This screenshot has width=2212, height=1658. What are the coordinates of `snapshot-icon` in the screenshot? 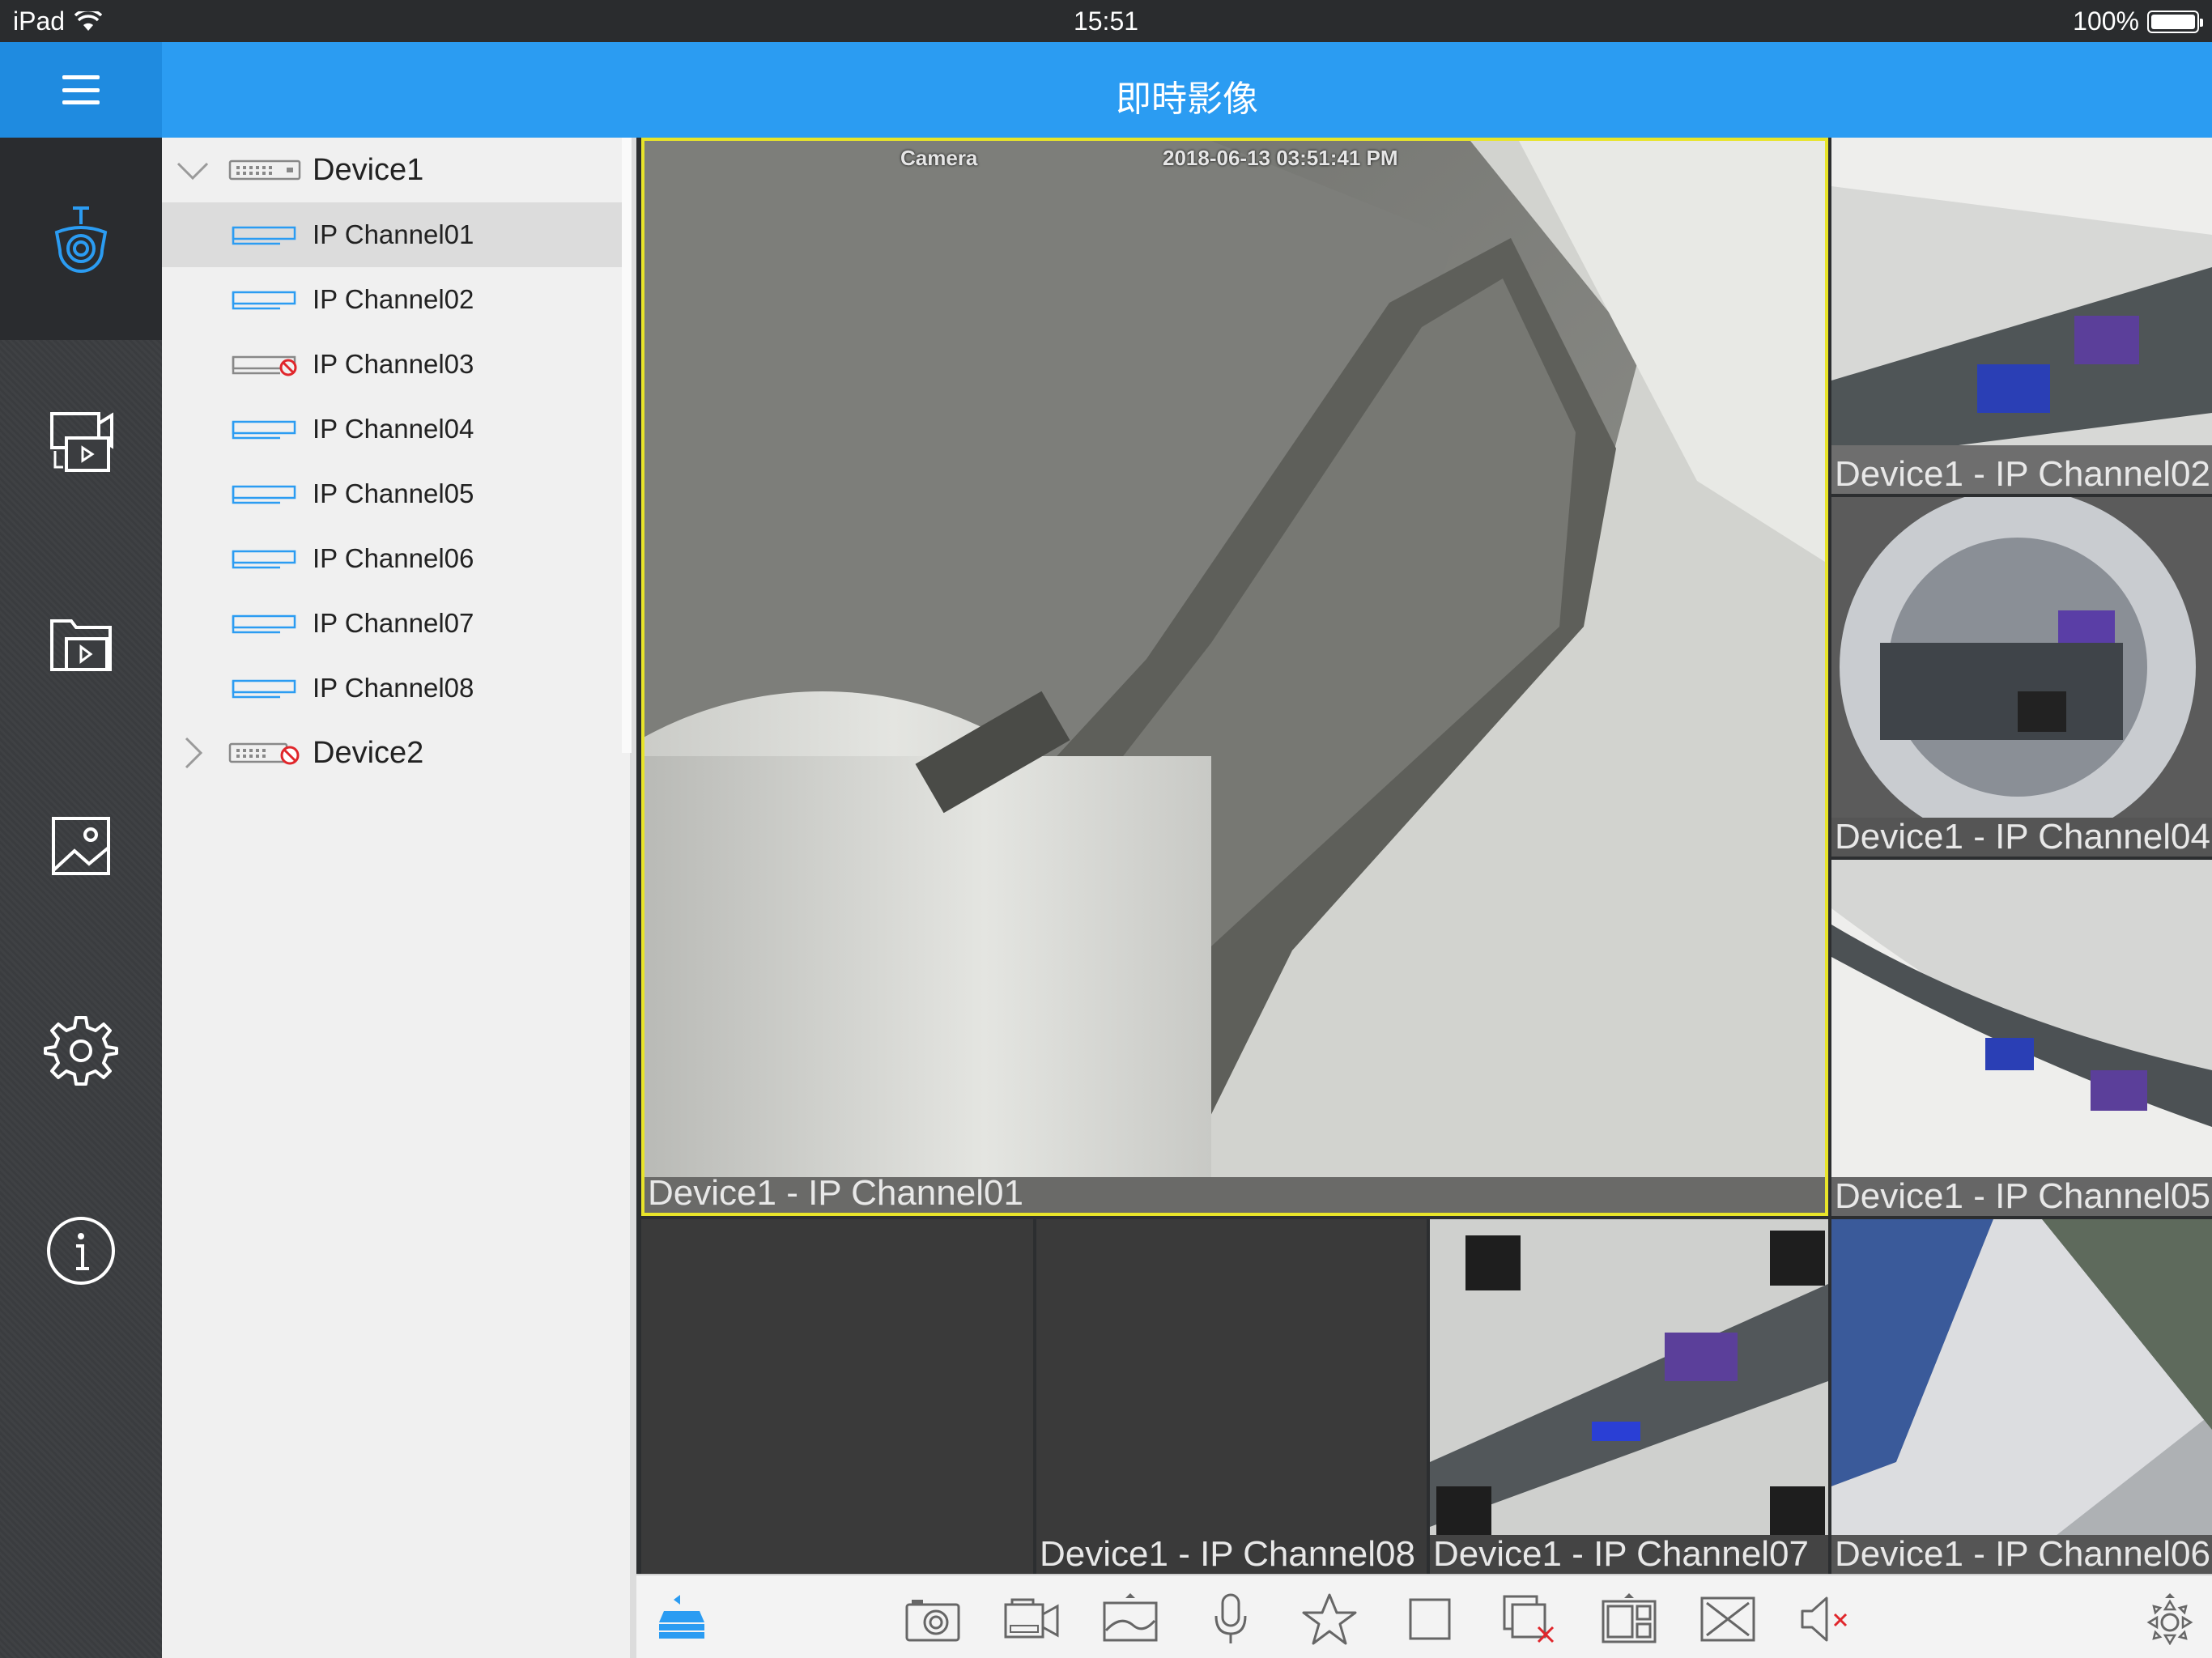 It's located at (933, 1621).